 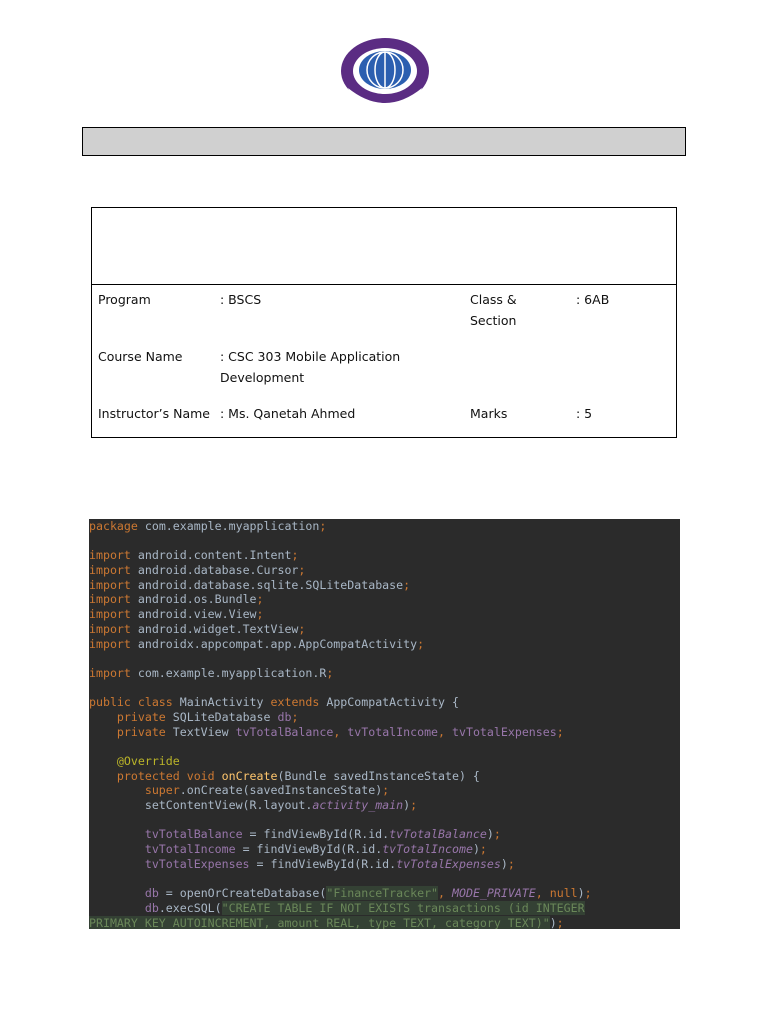 What do you see at coordinates (155, 775) in the screenshot?
I see `code-token: protected void` at bounding box center [155, 775].